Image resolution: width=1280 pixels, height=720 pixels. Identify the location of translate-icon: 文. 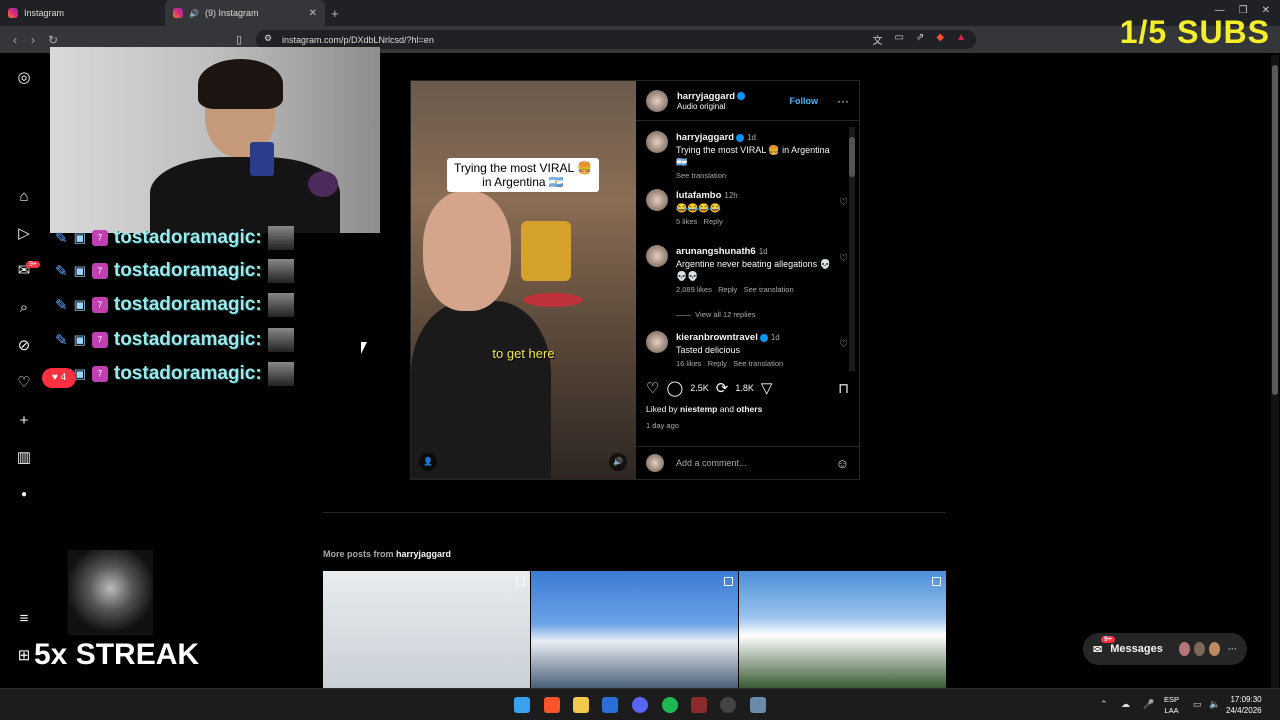
(878, 39).